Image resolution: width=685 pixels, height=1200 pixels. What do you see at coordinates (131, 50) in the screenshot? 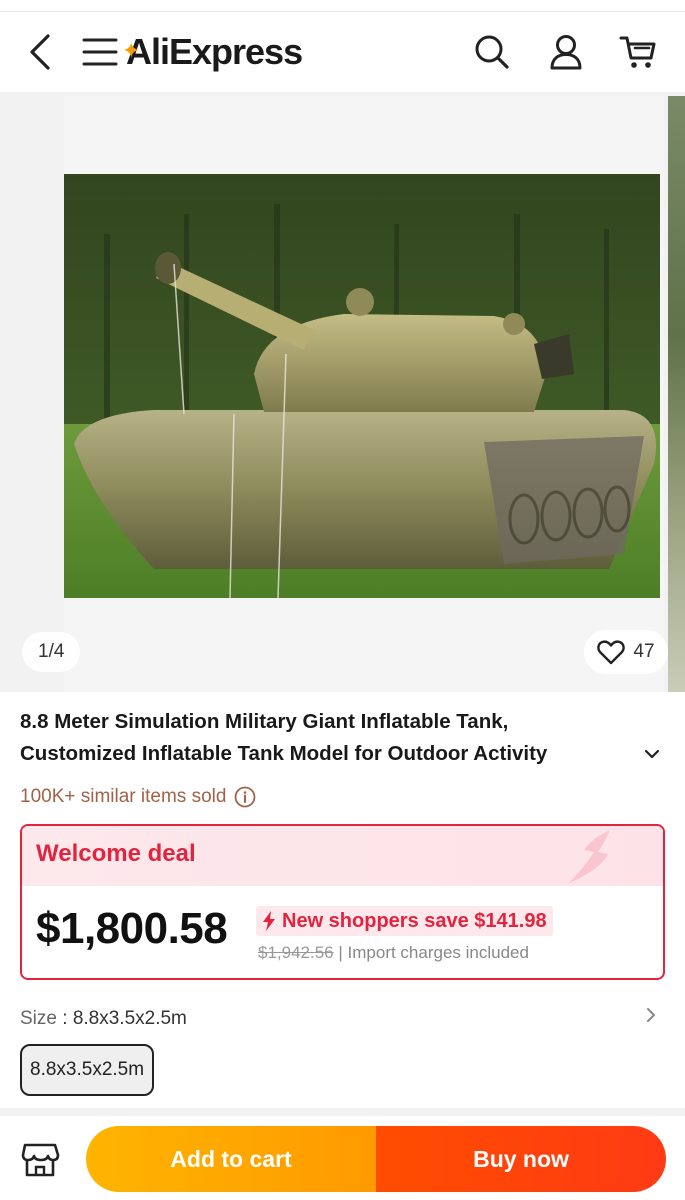
I see `logo-star-icon: ✦` at bounding box center [131, 50].